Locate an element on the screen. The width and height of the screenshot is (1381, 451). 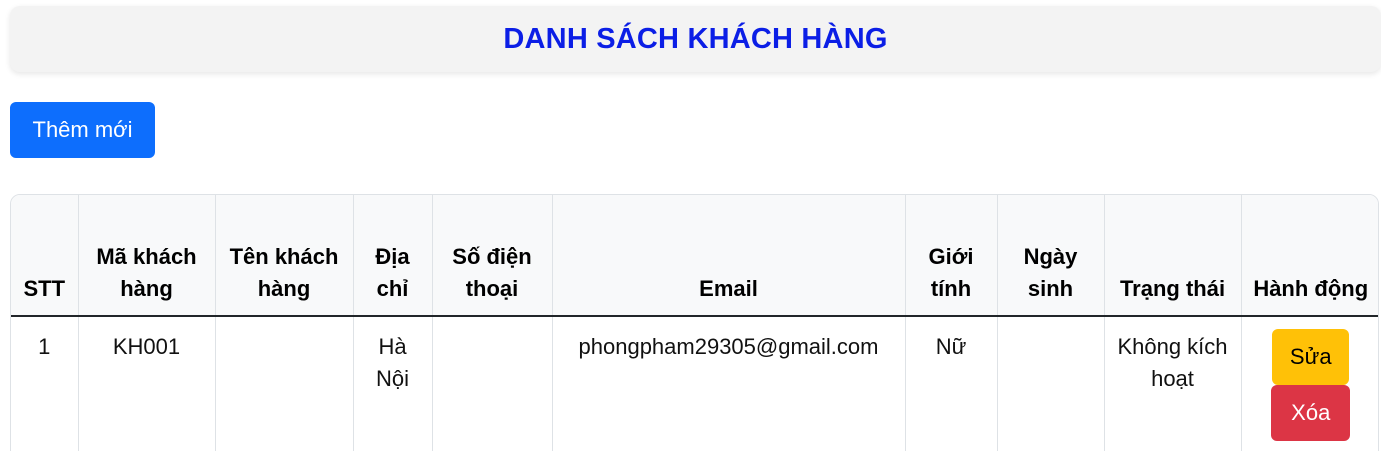
column-header-birthdate: Ngày sinh is located at coordinates (1051, 256).